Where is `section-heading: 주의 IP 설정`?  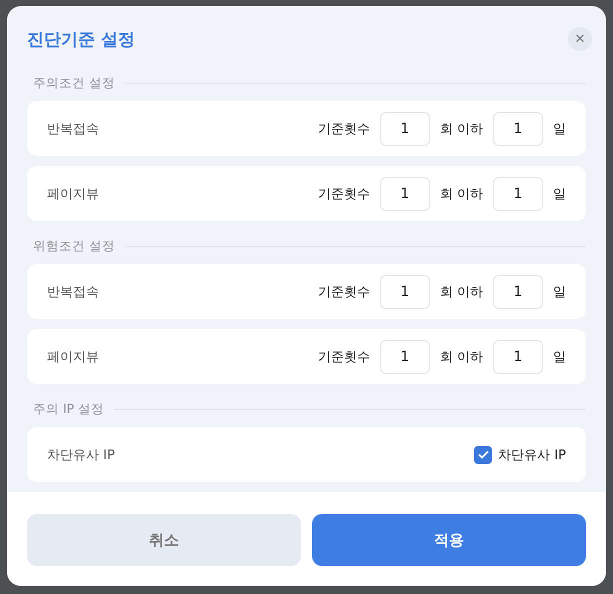 section-heading: 주의 IP 설정 is located at coordinates (68, 409).